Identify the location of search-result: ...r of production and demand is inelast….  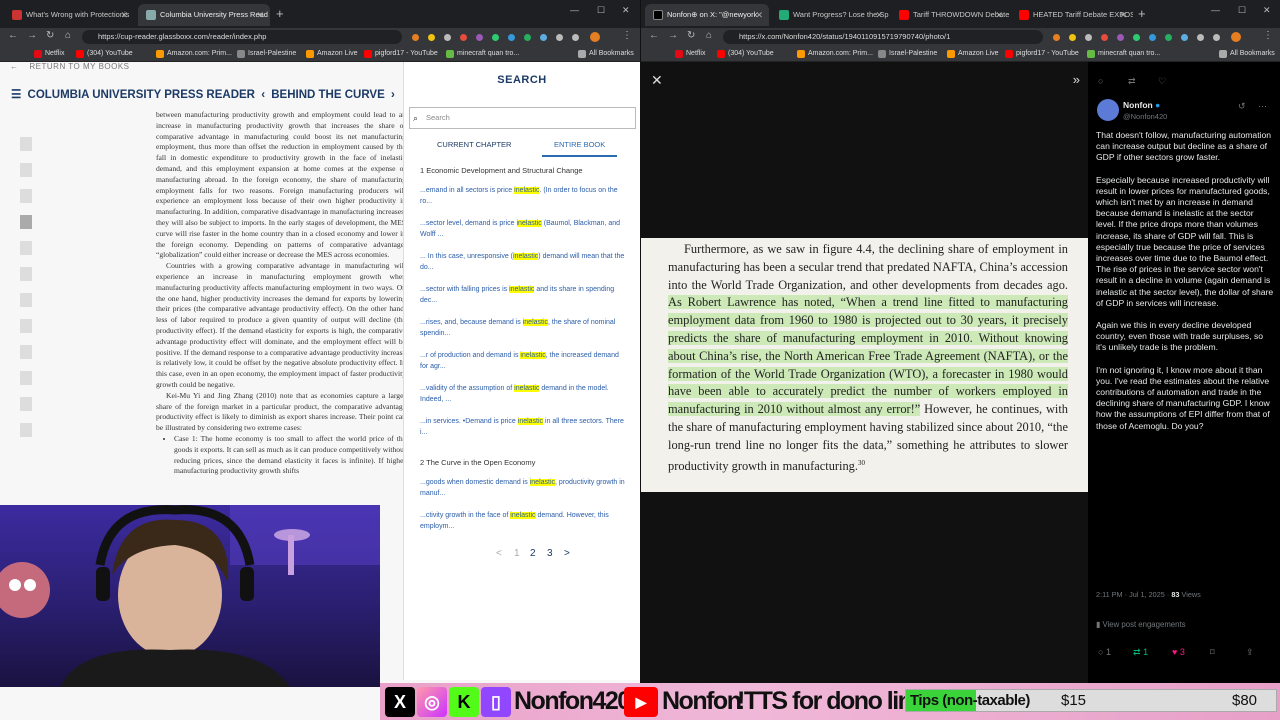
(522, 361).